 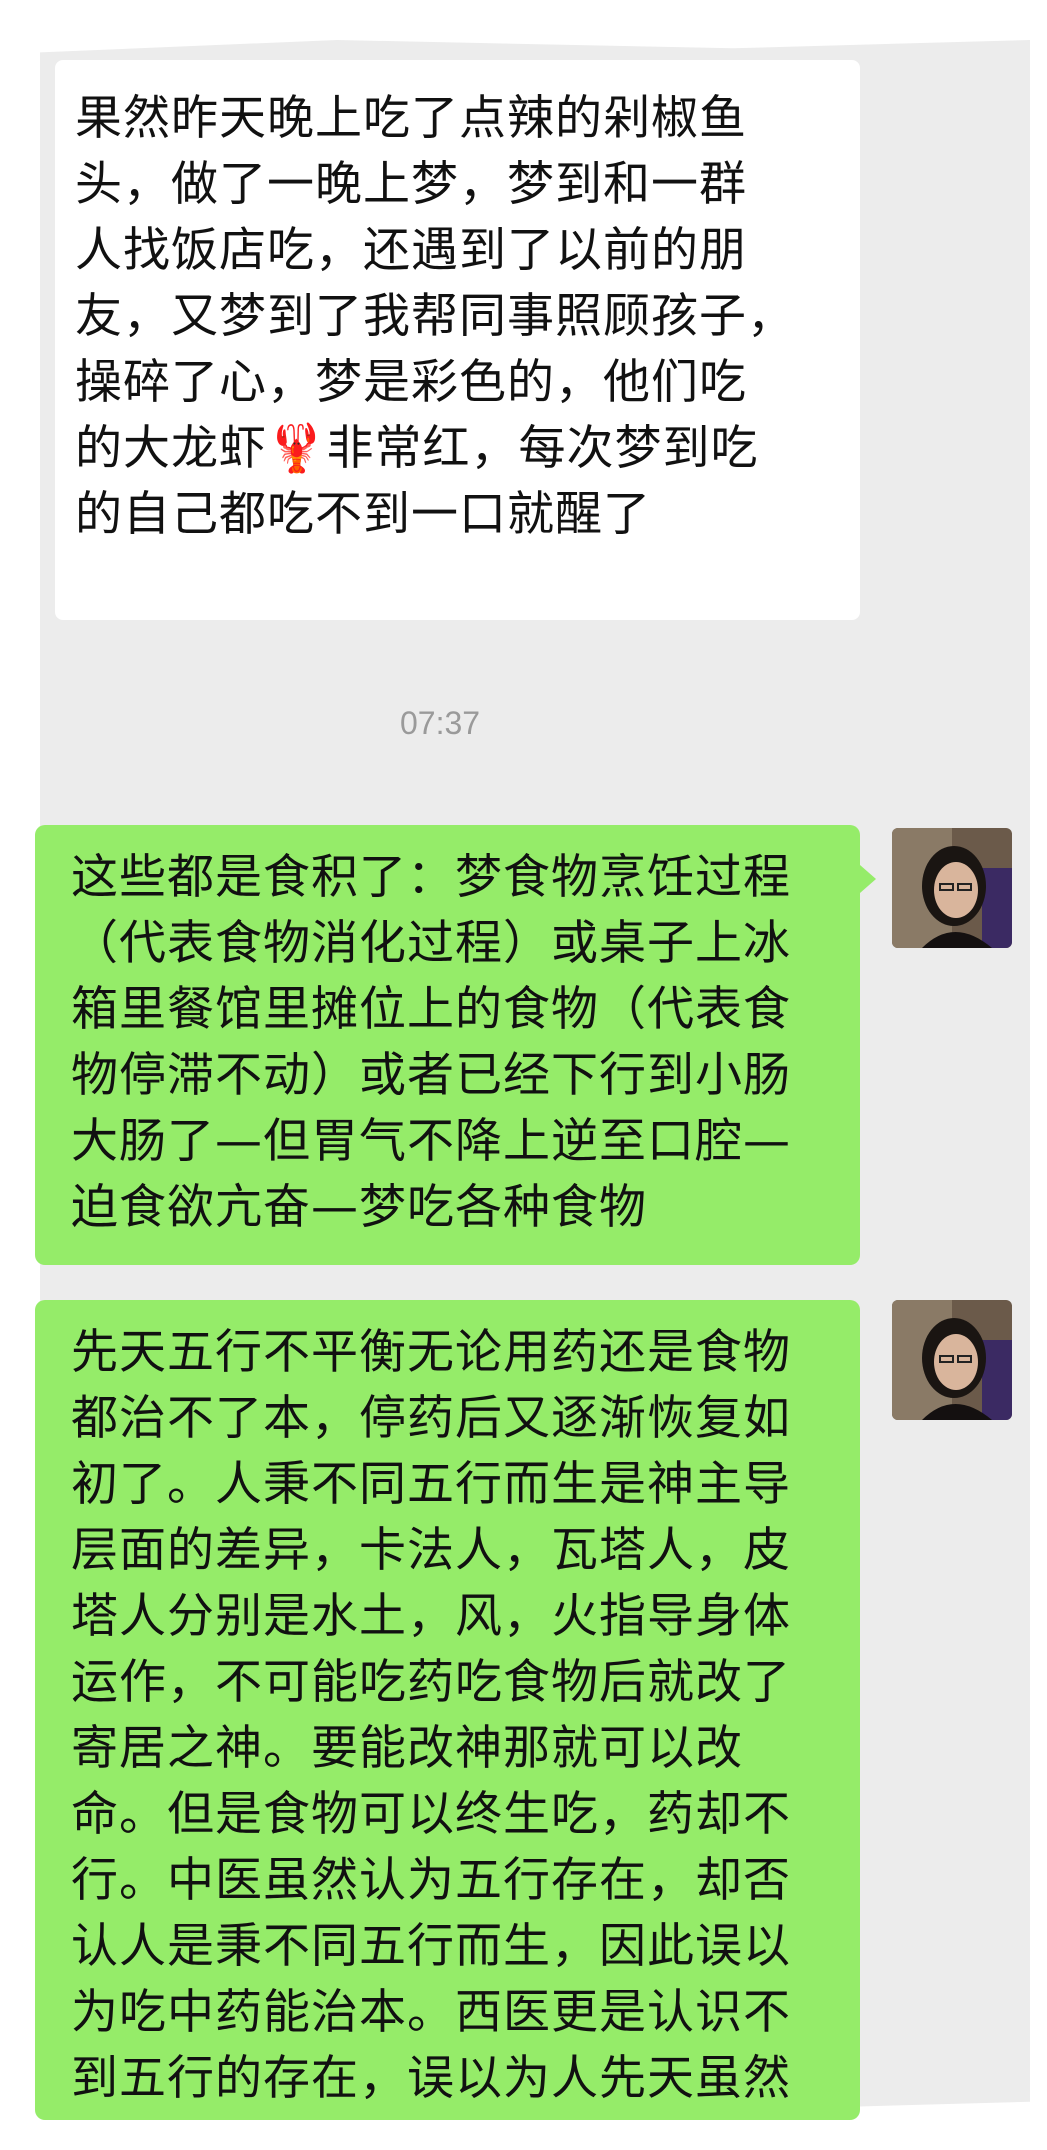 What do you see at coordinates (431, 1141) in the screenshot?
I see `message-line: 大肠了—但胃气不降上逆至口腔—` at bounding box center [431, 1141].